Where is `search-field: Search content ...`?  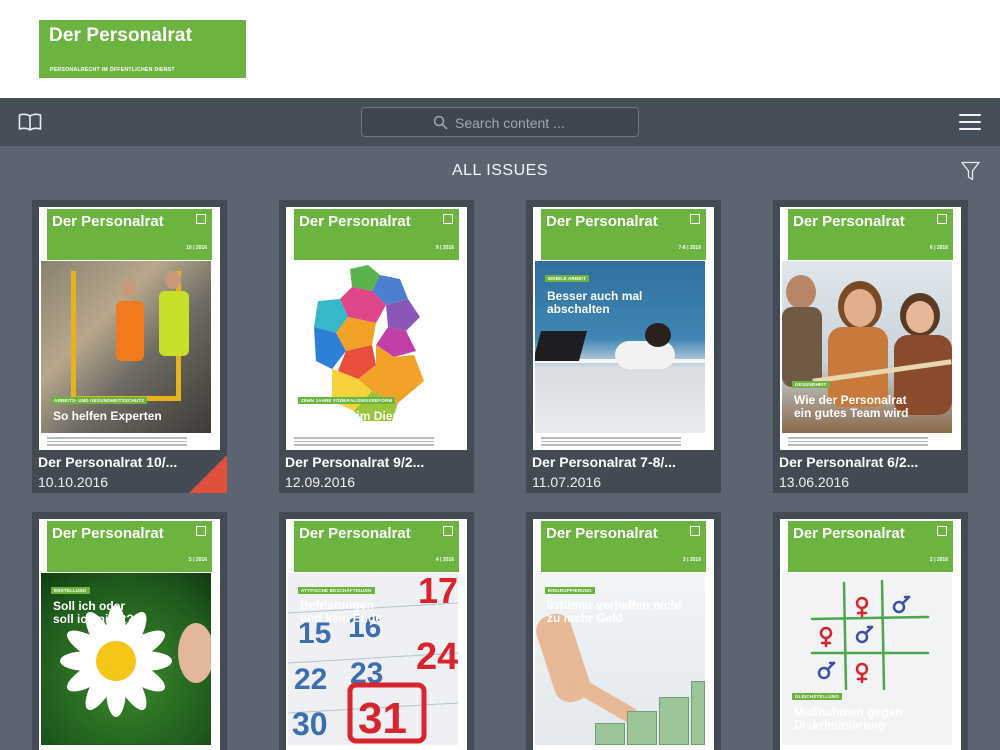
search-field: Search content ... is located at coordinates (500, 122).